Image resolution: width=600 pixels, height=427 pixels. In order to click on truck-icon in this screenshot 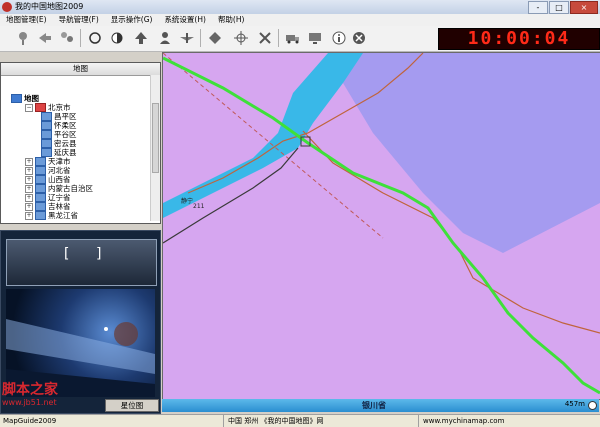, I will do `click(293, 38)`.